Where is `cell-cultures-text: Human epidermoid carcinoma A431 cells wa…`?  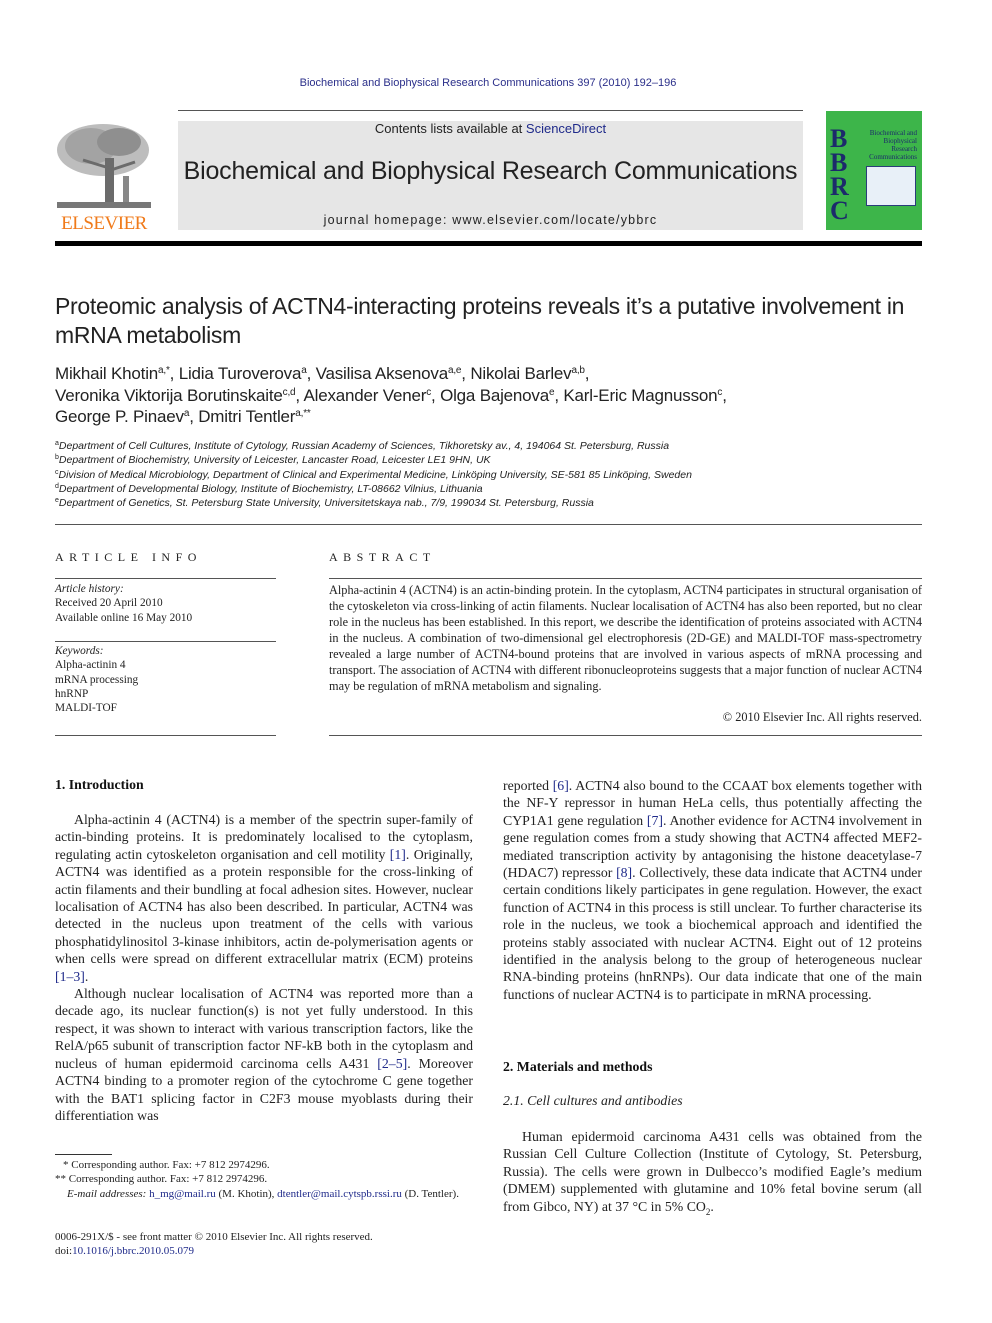 cell-cultures-text: Human epidermoid carcinoma A431 cells wa… is located at coordinates (712, 1174).